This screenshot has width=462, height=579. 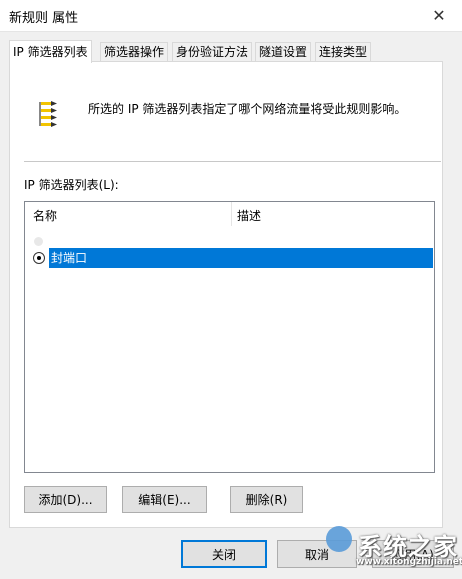 What do you see at coordinates (212, 52) in the screenshot?
I see `tab-authentication-methods: 身份验证方法` at bounding box center [212, 52].